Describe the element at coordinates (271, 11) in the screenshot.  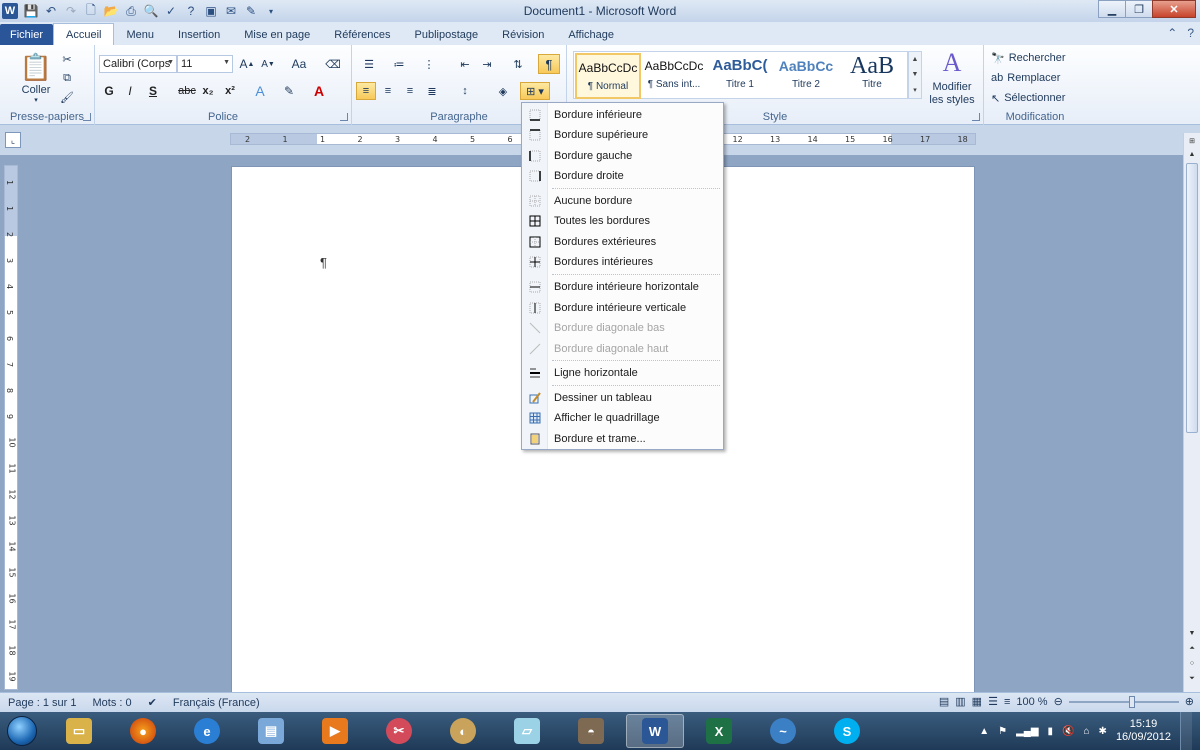
I see `customize-qat-icon: ▾` at that location.